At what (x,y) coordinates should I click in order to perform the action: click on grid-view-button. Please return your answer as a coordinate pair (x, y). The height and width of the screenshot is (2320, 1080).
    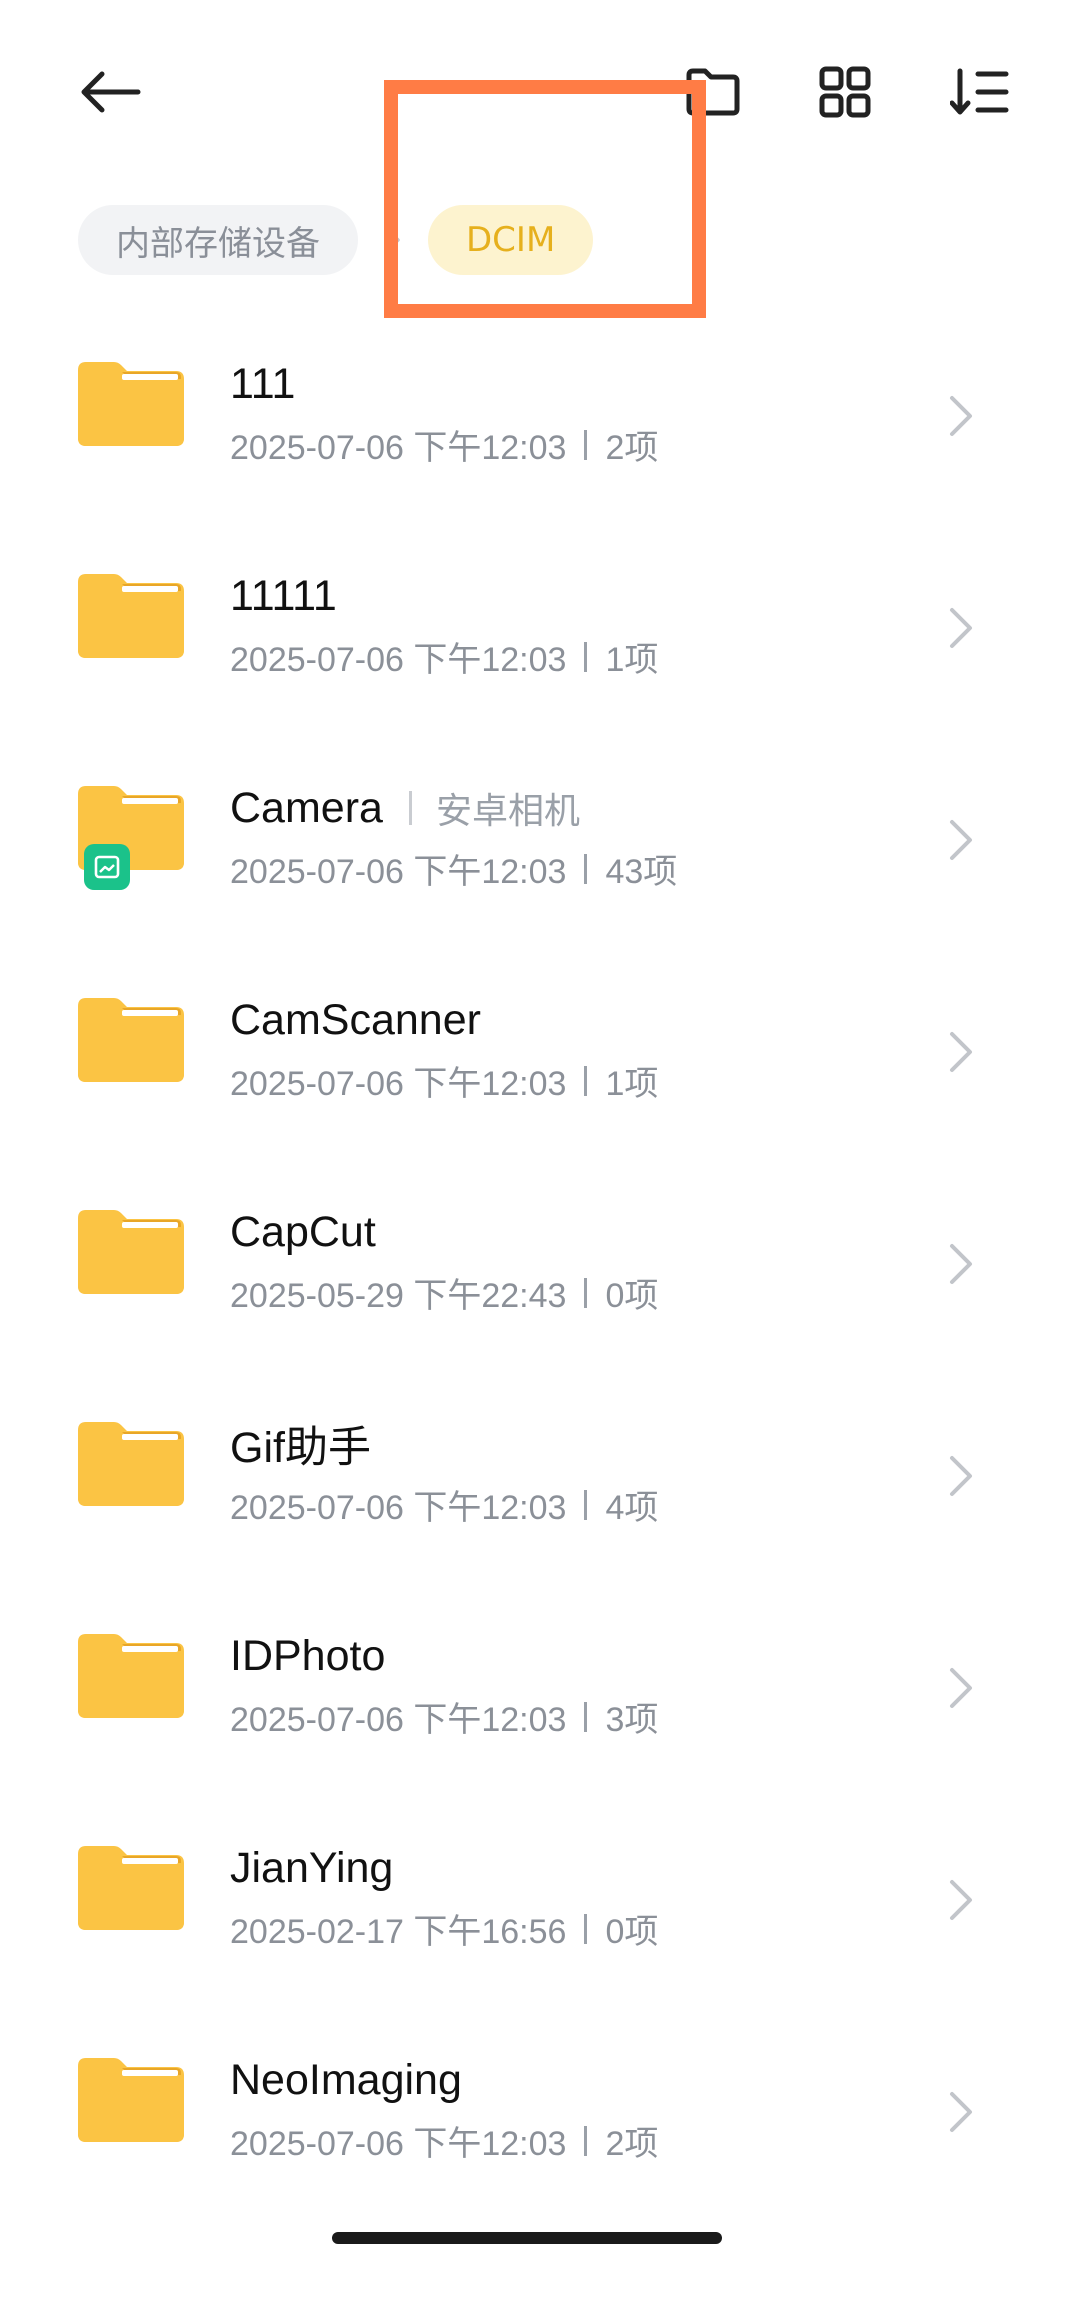
    Looking at the image, I should click on (845, 92).